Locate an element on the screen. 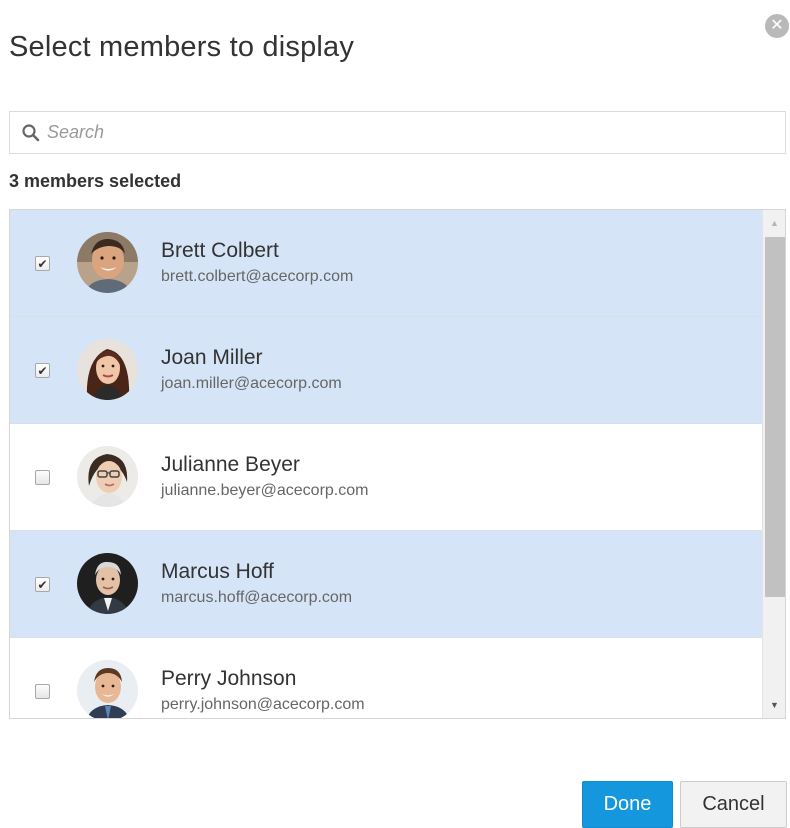  member-row: ✔ Brett Colbert brett.colbert@acecorp.co is located at coordinates (386, 263).